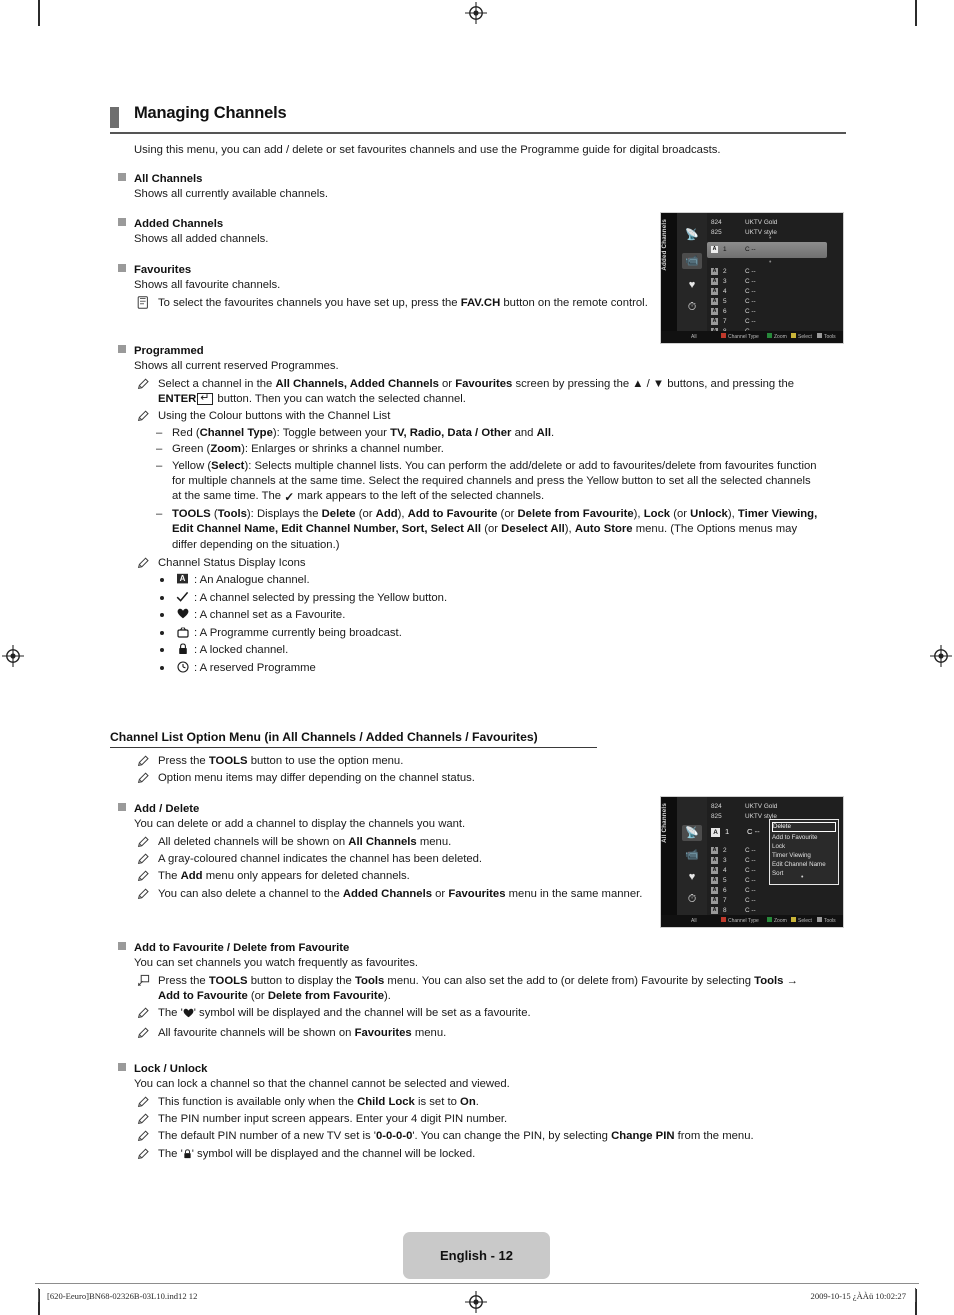 The image size is (954, 1315). What do you see at coordinates (941, 656) in the screenshot?
I see `registration-mark-right` at bounding box center [941, 656].